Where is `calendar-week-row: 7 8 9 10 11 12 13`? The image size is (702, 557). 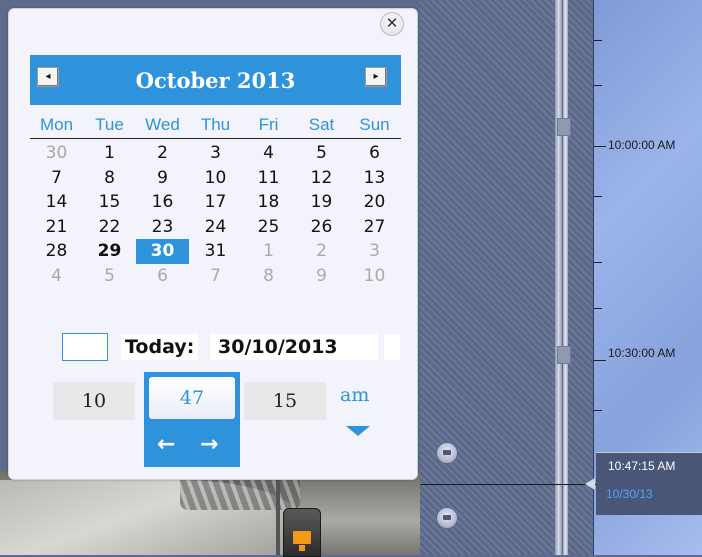
calendar-week-row: 7 8 9 10 11 12 13 is located at coordinates (215, 178).